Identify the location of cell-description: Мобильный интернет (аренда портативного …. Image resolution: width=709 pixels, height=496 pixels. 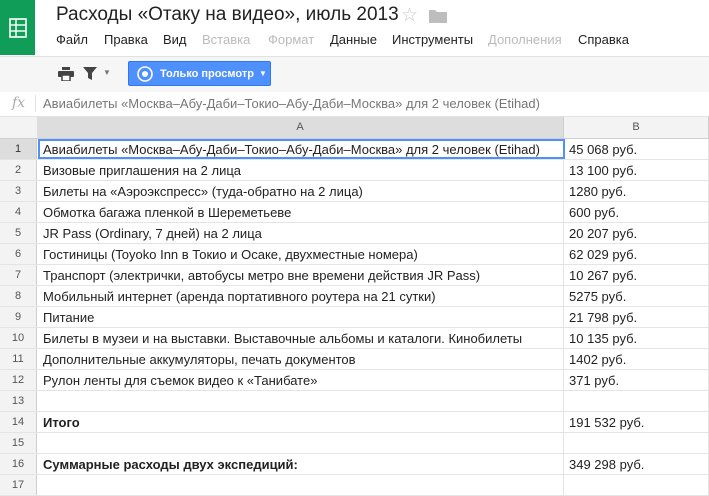
(300, 296).